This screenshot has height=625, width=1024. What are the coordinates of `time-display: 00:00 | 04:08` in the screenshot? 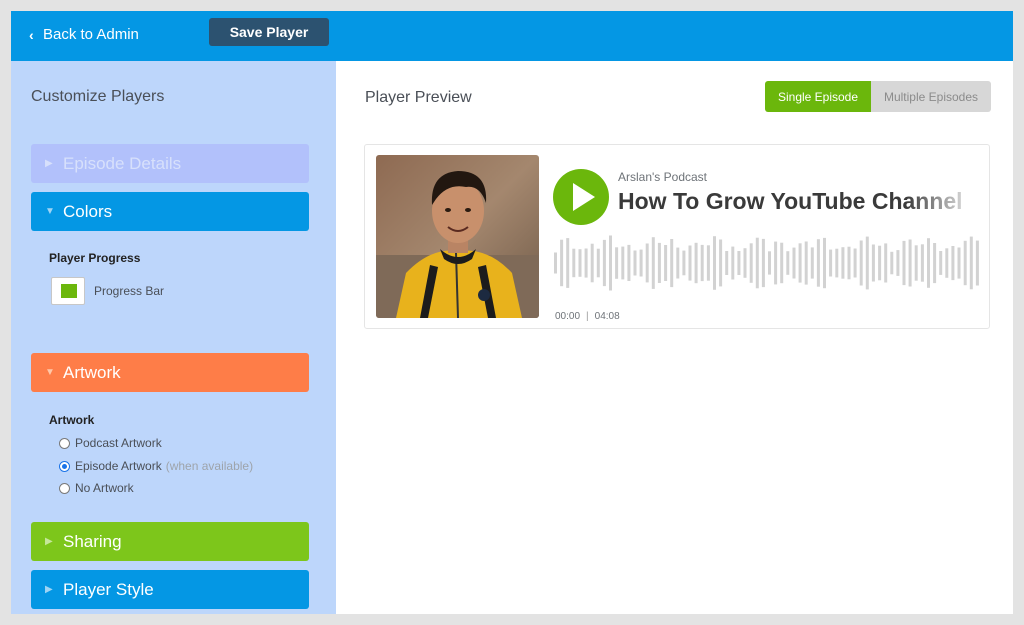 It's located at (587, 316).